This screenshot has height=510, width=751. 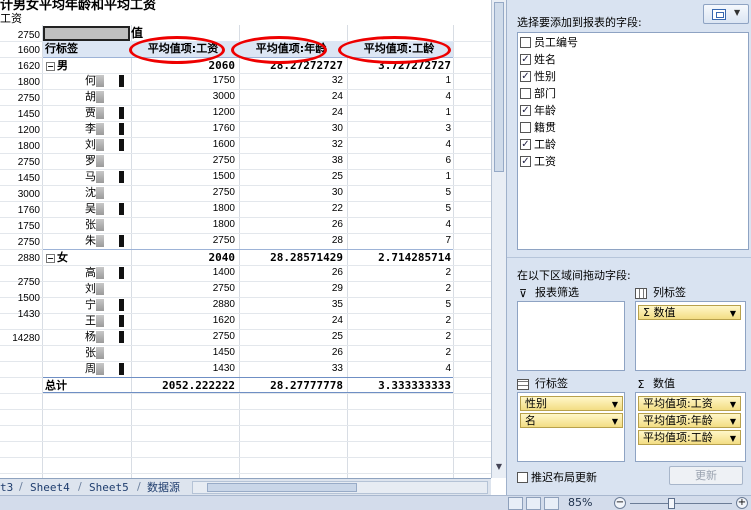 What do you see at coordinates (90, 160) in the screenshot?
I see `employee-name-text: 罗` at bounding box center [90, 160].